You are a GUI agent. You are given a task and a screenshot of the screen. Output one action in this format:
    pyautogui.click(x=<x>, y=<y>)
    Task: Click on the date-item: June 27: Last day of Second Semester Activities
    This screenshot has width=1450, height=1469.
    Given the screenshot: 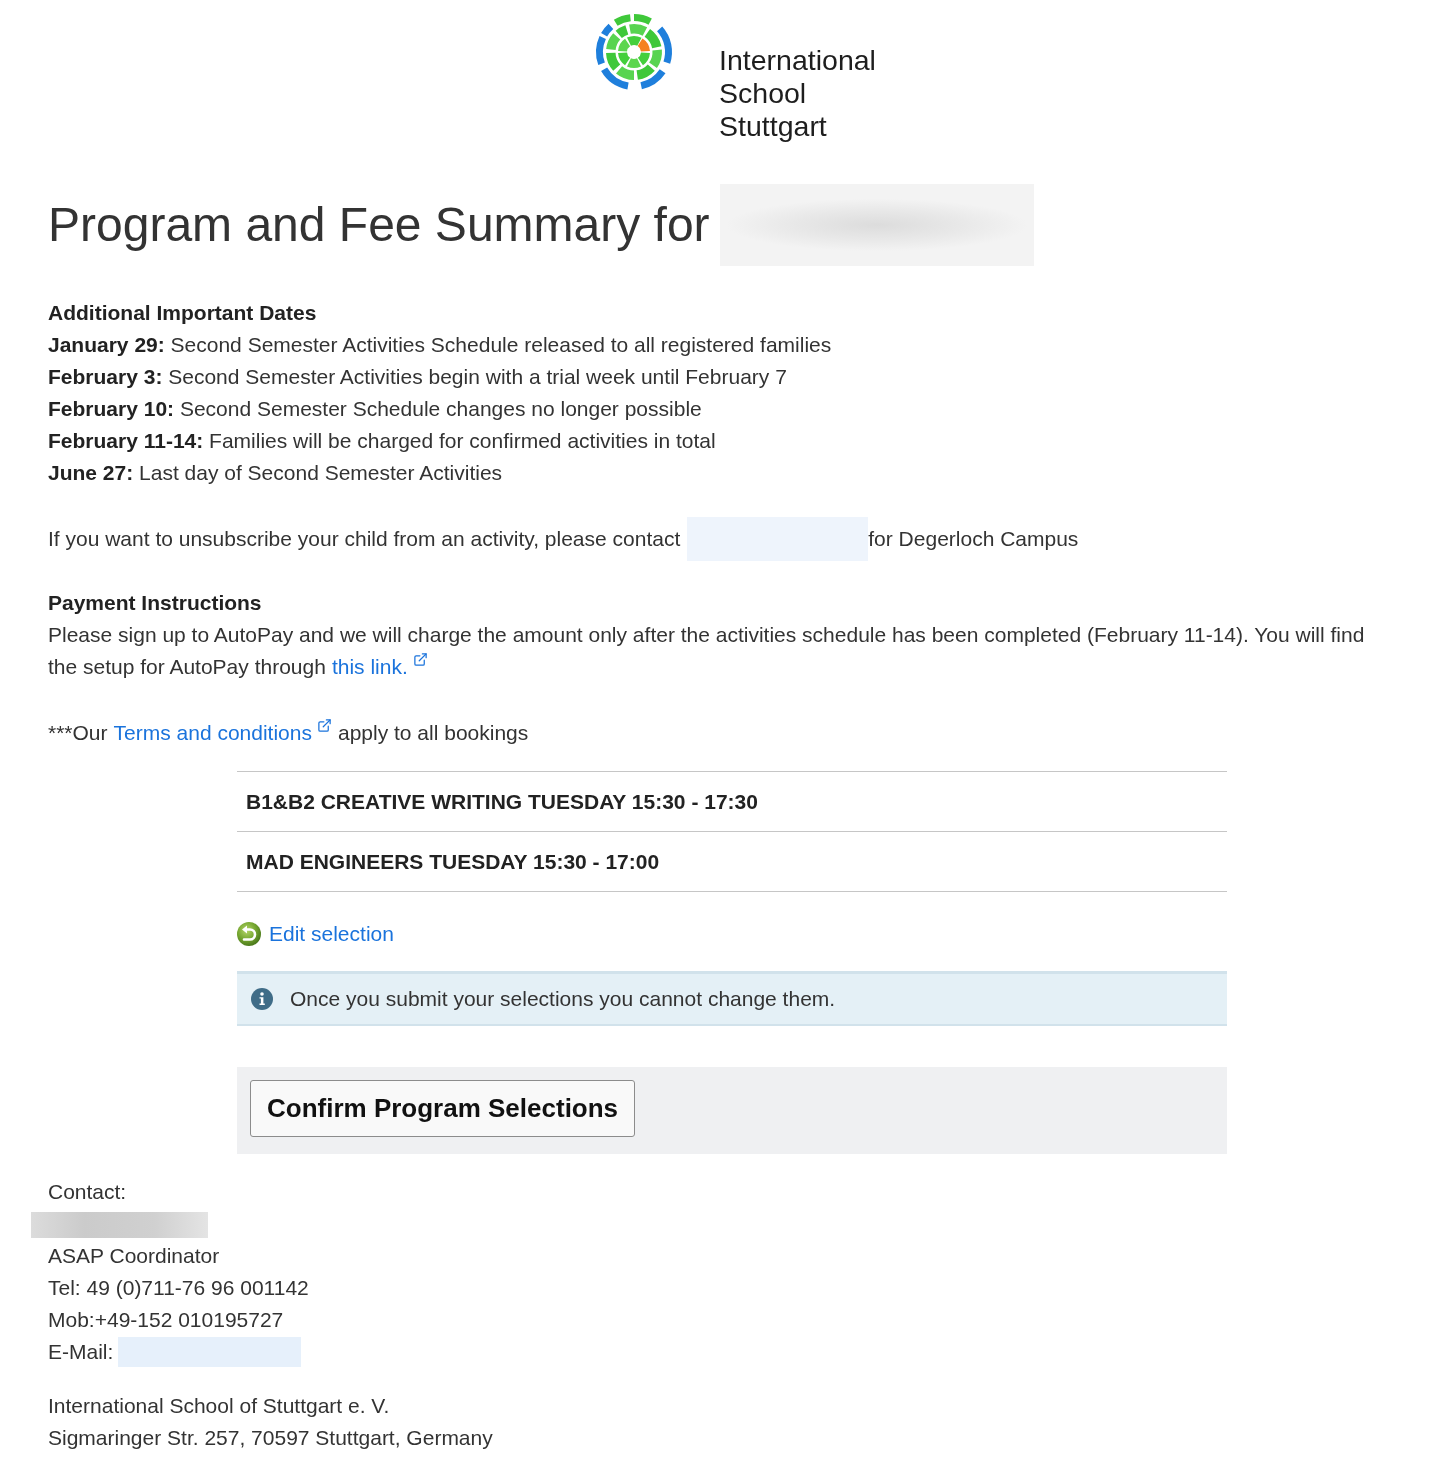 What is the action you would take?
    pyautogui.click(x=276, y=473)
    